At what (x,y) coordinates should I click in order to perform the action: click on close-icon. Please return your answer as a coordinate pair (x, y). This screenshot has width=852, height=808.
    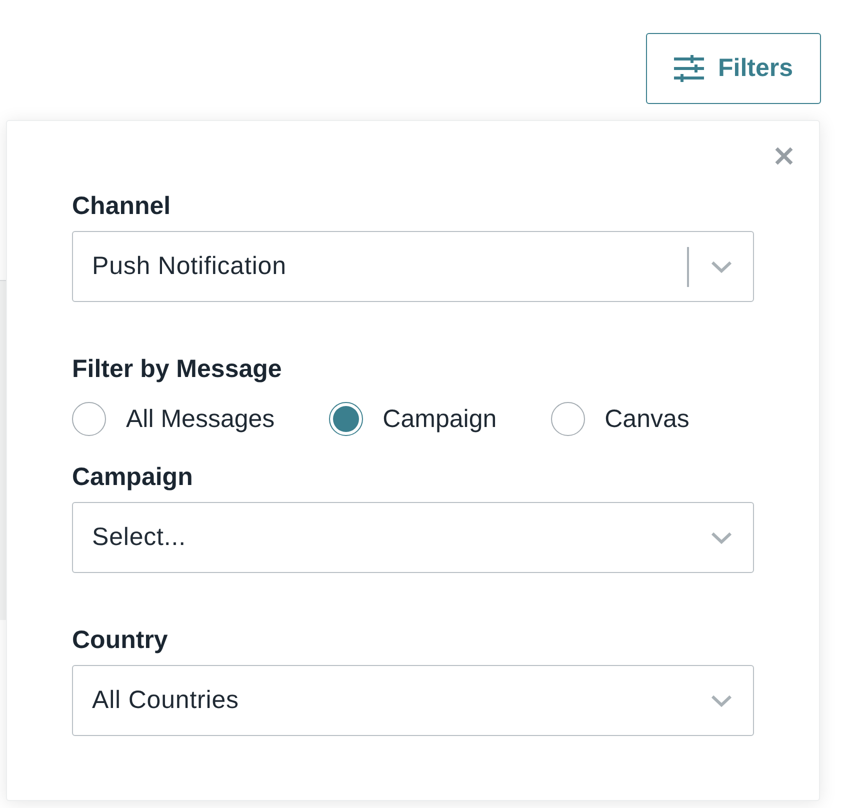
    Looking at the image, I should click on (784, 156).